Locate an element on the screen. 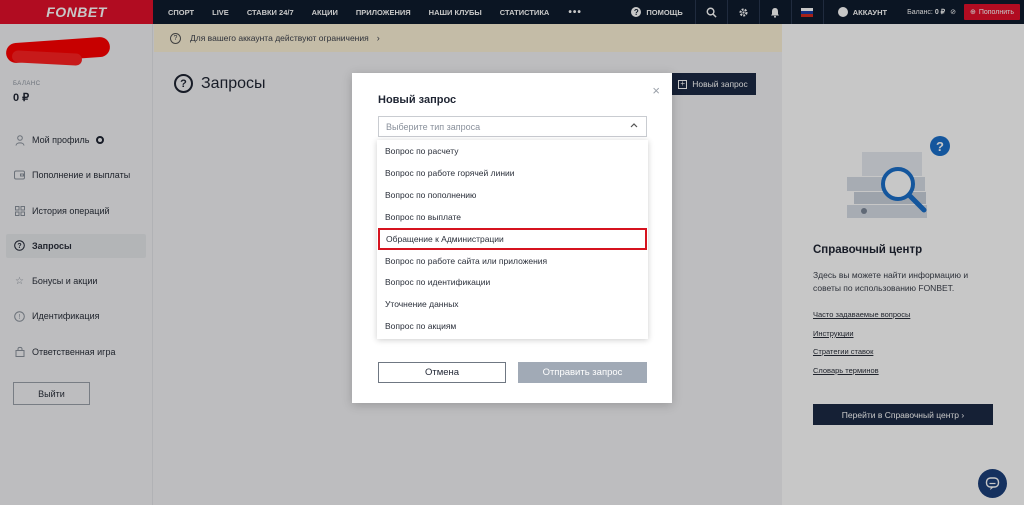 This screenshot has height=505, width=1024. modal-title: Новый запрос is located at coordinates (417, 100).